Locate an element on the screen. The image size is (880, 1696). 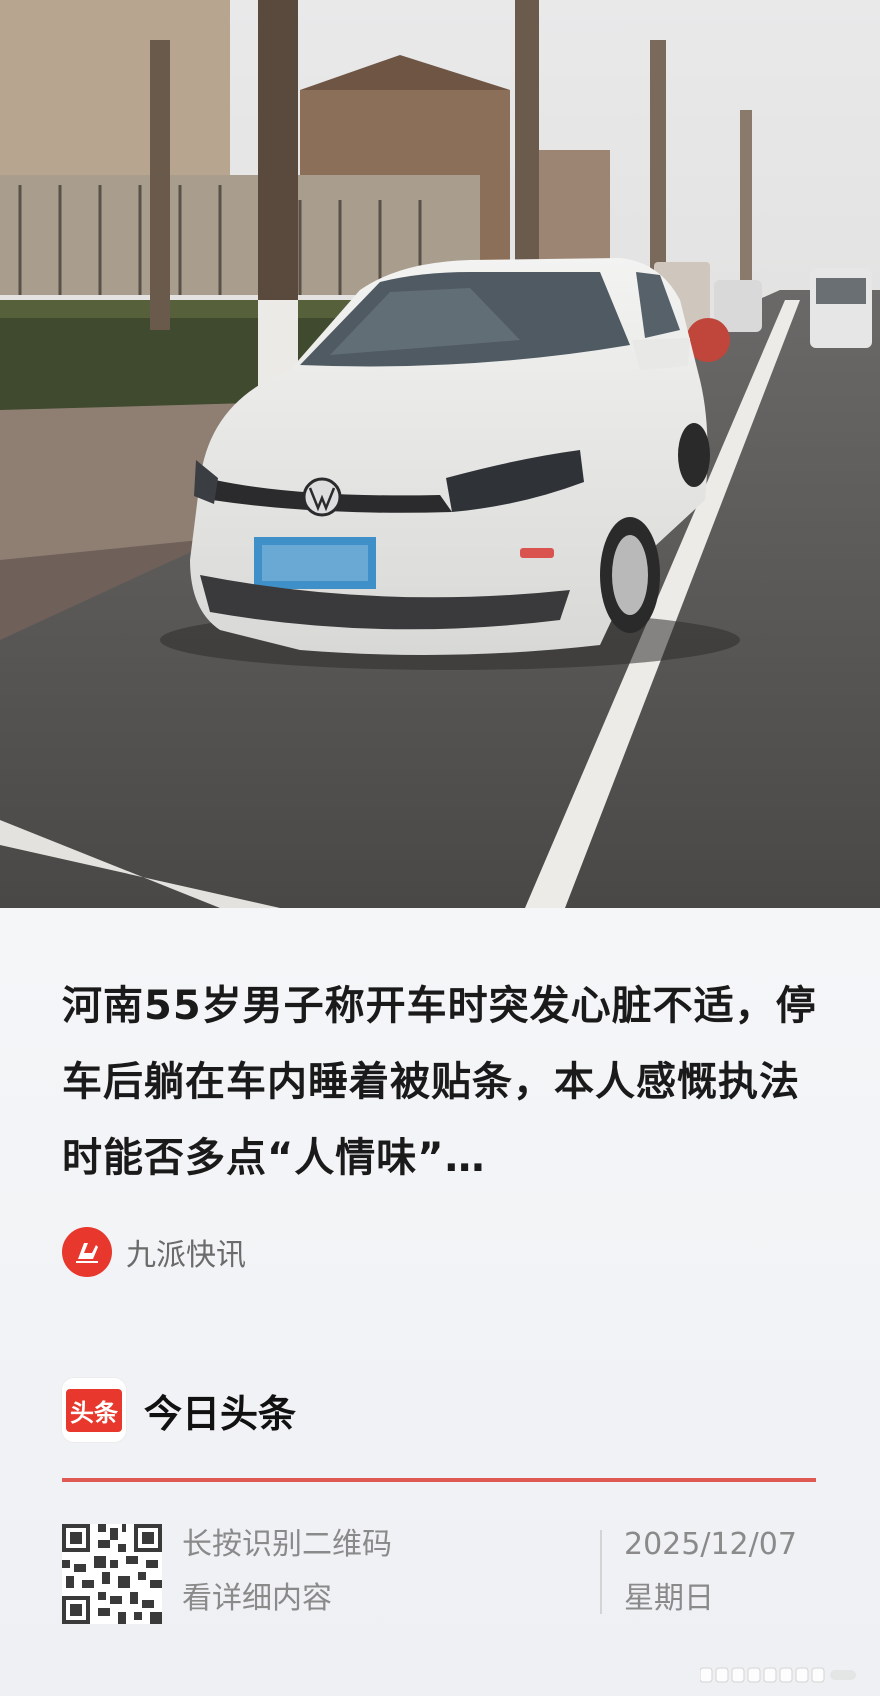
qr-hint-line2: 看详细内容 is located at coordinates (257, 1598).